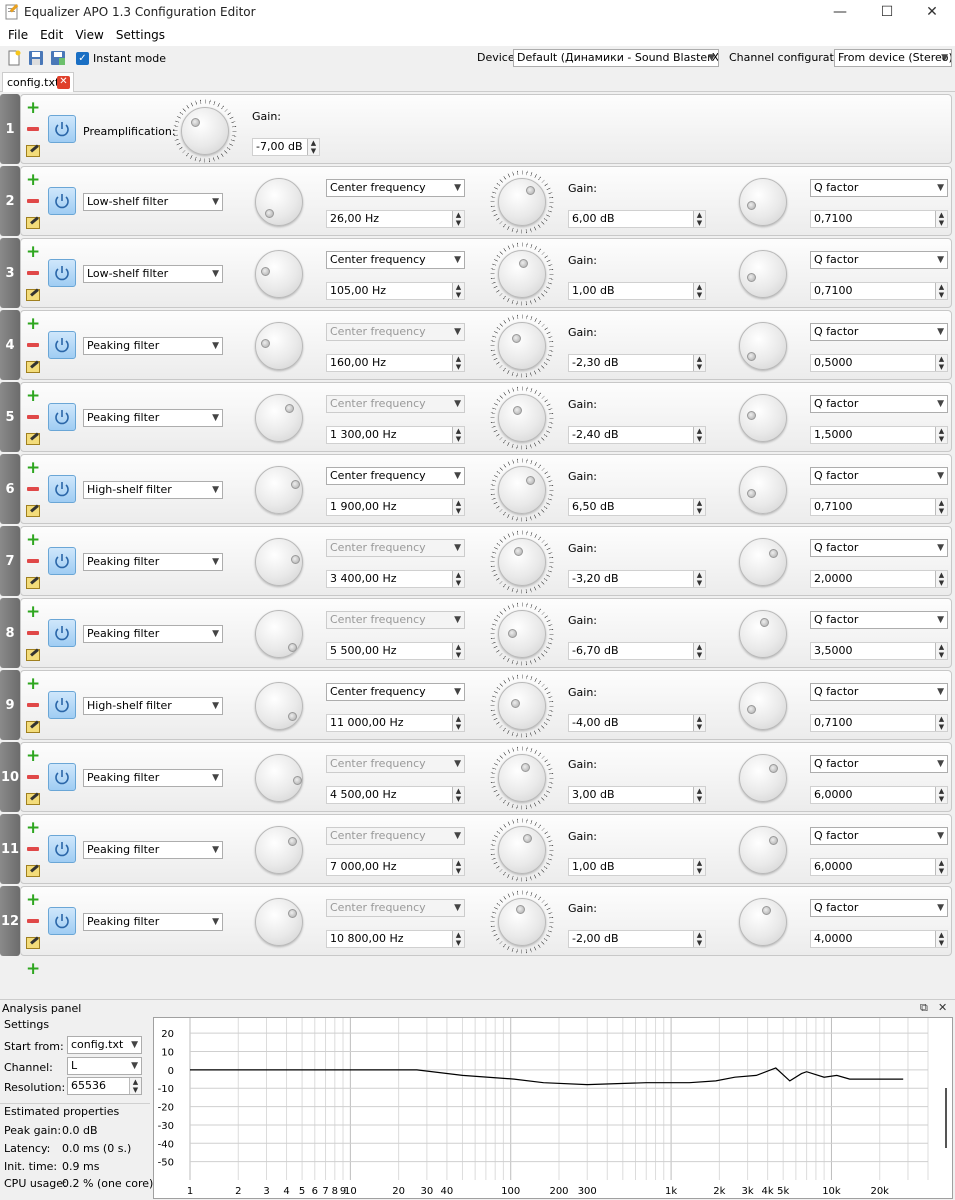  Describe the element at coordinates (104, 1045) in the screenshot. I see `start-from-select: config.txt ▼` at that location.